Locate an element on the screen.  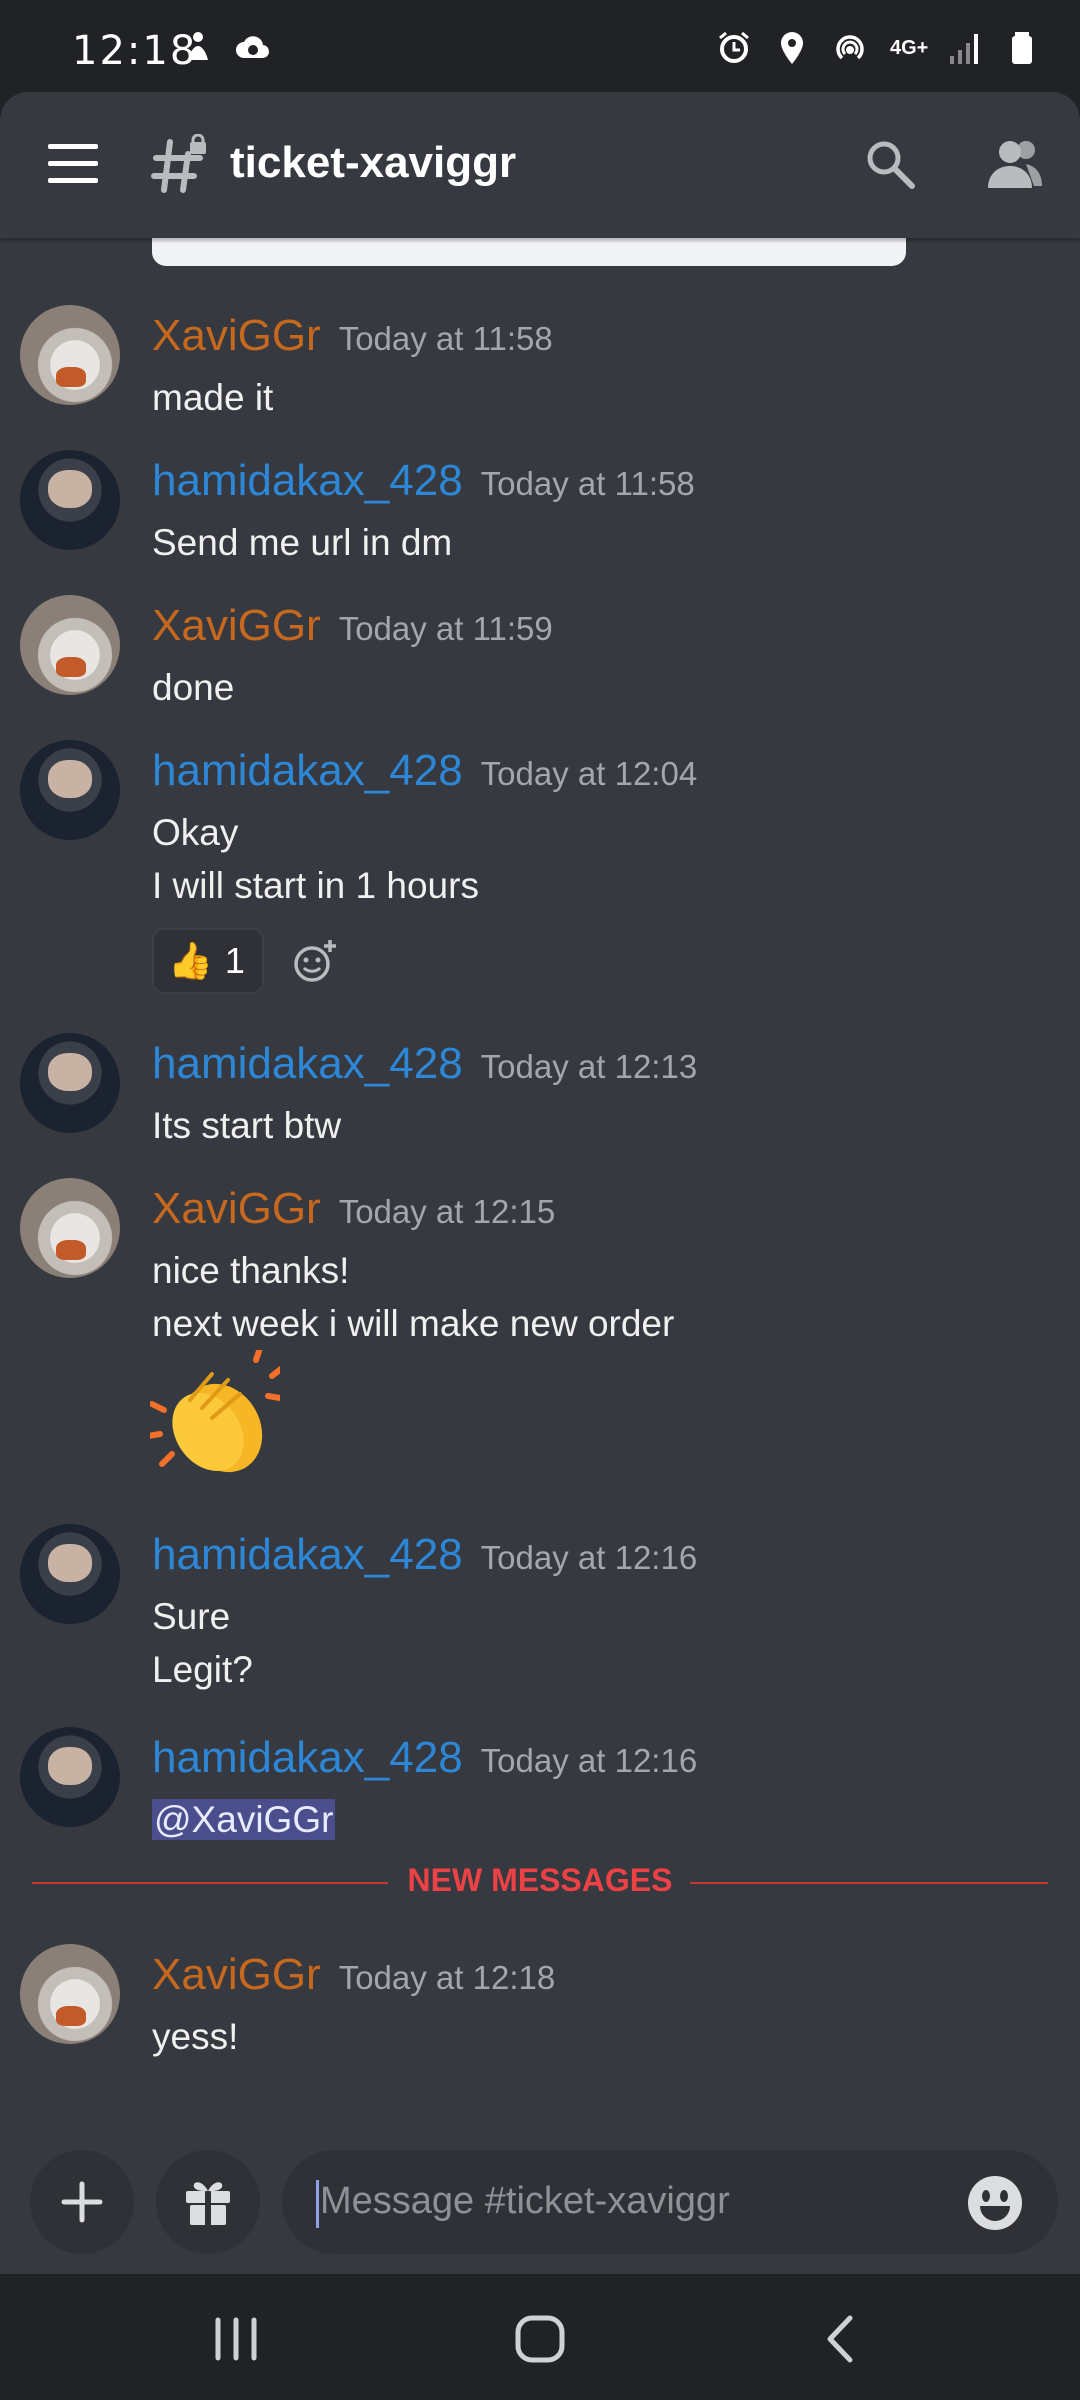
channel-header: ticket-xaviggr is located at coordinates (540, 165).